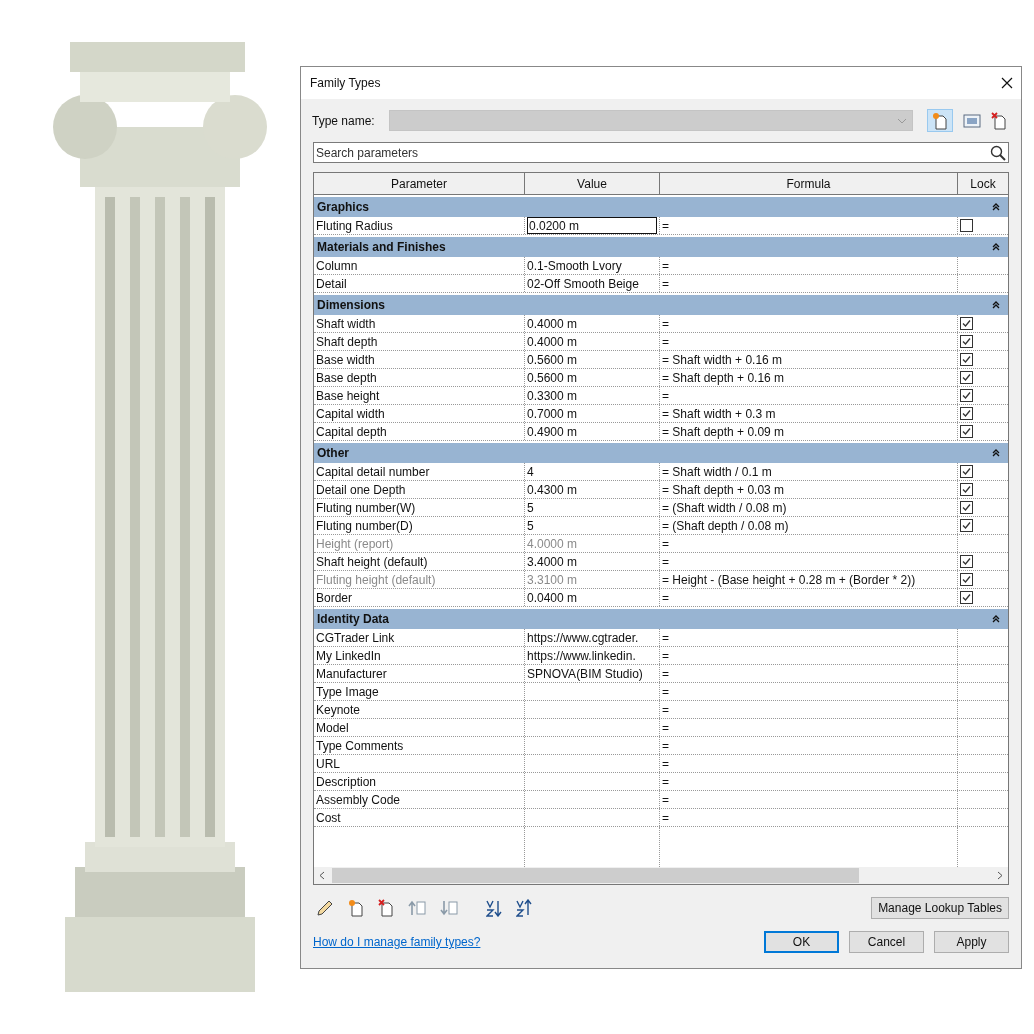  What do you see at coordinates (592, 225) in the screenshot?
I see `value-field: 0.0200 m` at bounding box center [592, 225].